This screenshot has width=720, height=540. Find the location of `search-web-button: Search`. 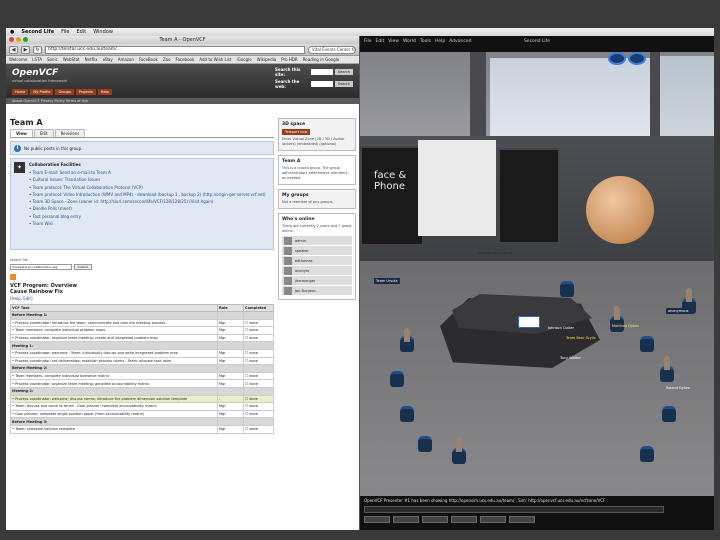

search-web-button: Search is located at coordinates (344, 84).